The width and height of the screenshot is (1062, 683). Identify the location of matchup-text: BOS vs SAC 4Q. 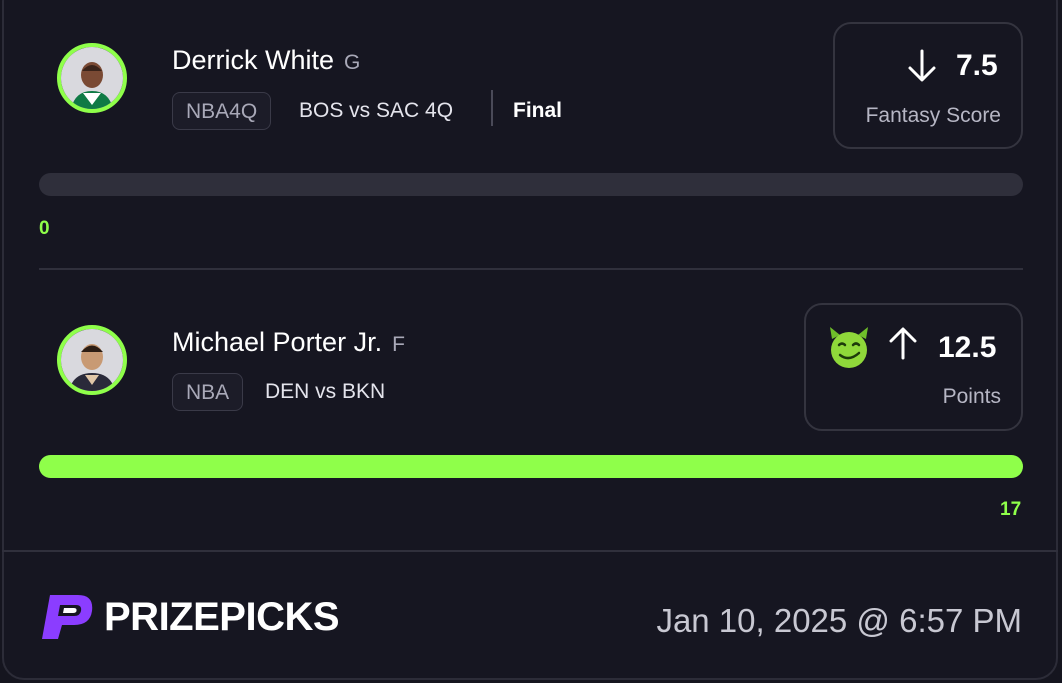
(376, 110).